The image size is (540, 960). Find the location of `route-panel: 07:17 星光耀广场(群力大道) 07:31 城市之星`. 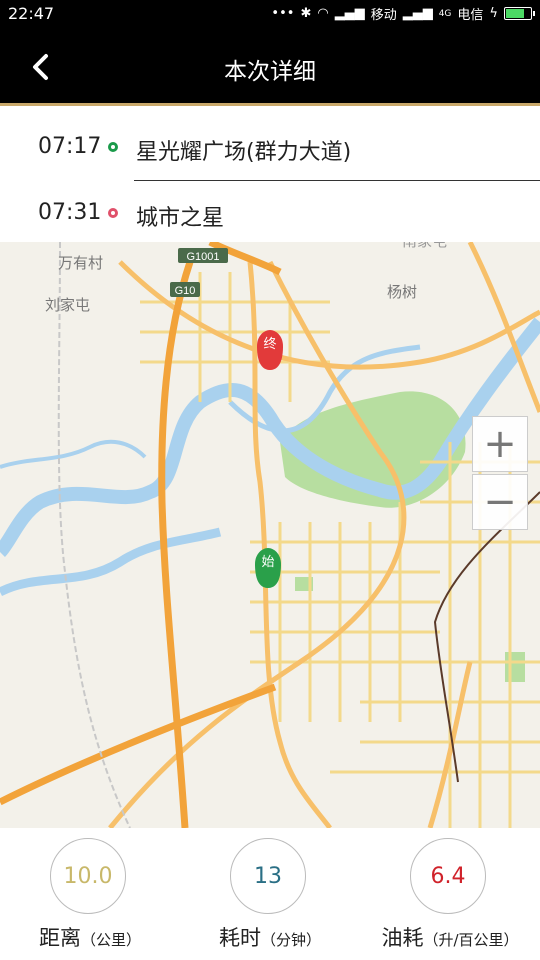

route-panel: 07:17 星光耀广场(群力大道) 07:31 城市之星 is located at coordinates (270, 174).